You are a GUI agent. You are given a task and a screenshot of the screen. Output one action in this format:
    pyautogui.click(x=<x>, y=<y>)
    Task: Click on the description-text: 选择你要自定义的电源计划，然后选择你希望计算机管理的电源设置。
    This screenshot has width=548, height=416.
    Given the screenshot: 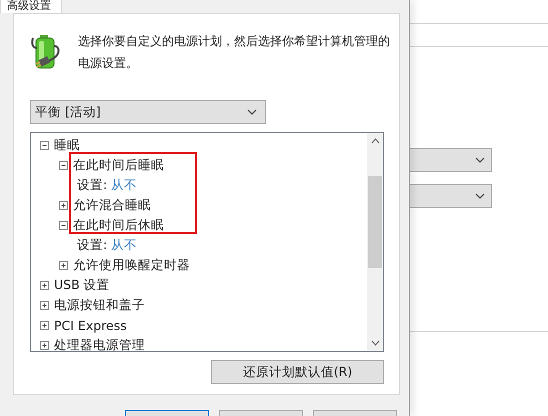 What is the action you would take?
    pyautogui.click(x=234, y=52)
    